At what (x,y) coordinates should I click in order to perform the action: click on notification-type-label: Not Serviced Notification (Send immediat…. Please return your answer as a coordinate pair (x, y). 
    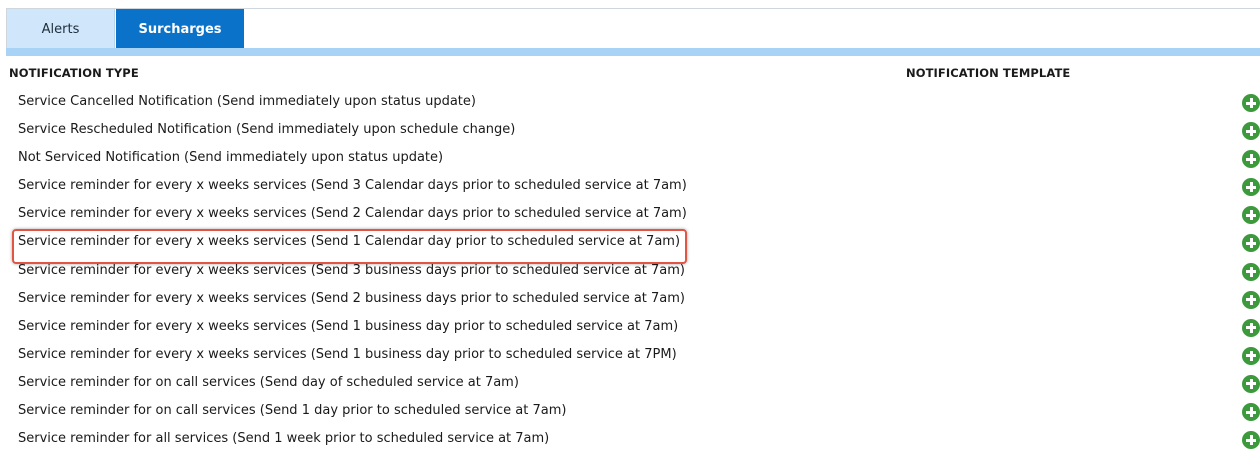
    Looking at the image, I should click on (231, 158).